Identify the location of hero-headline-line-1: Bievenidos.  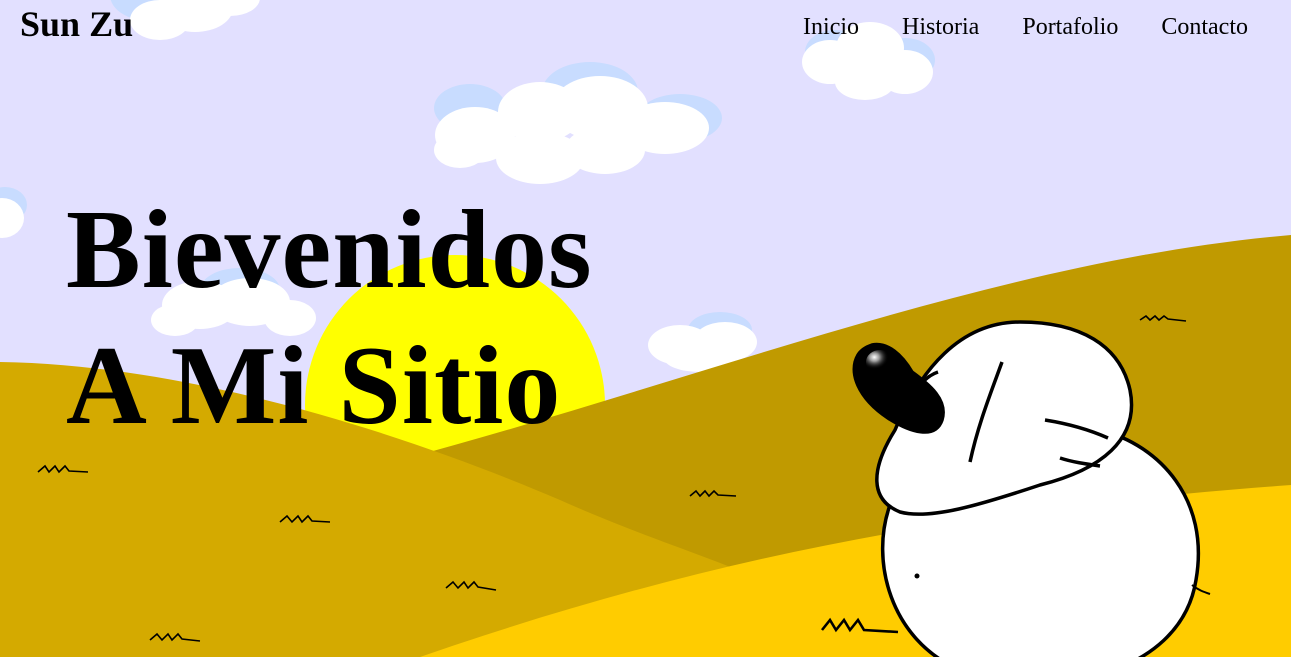
(329, 250).